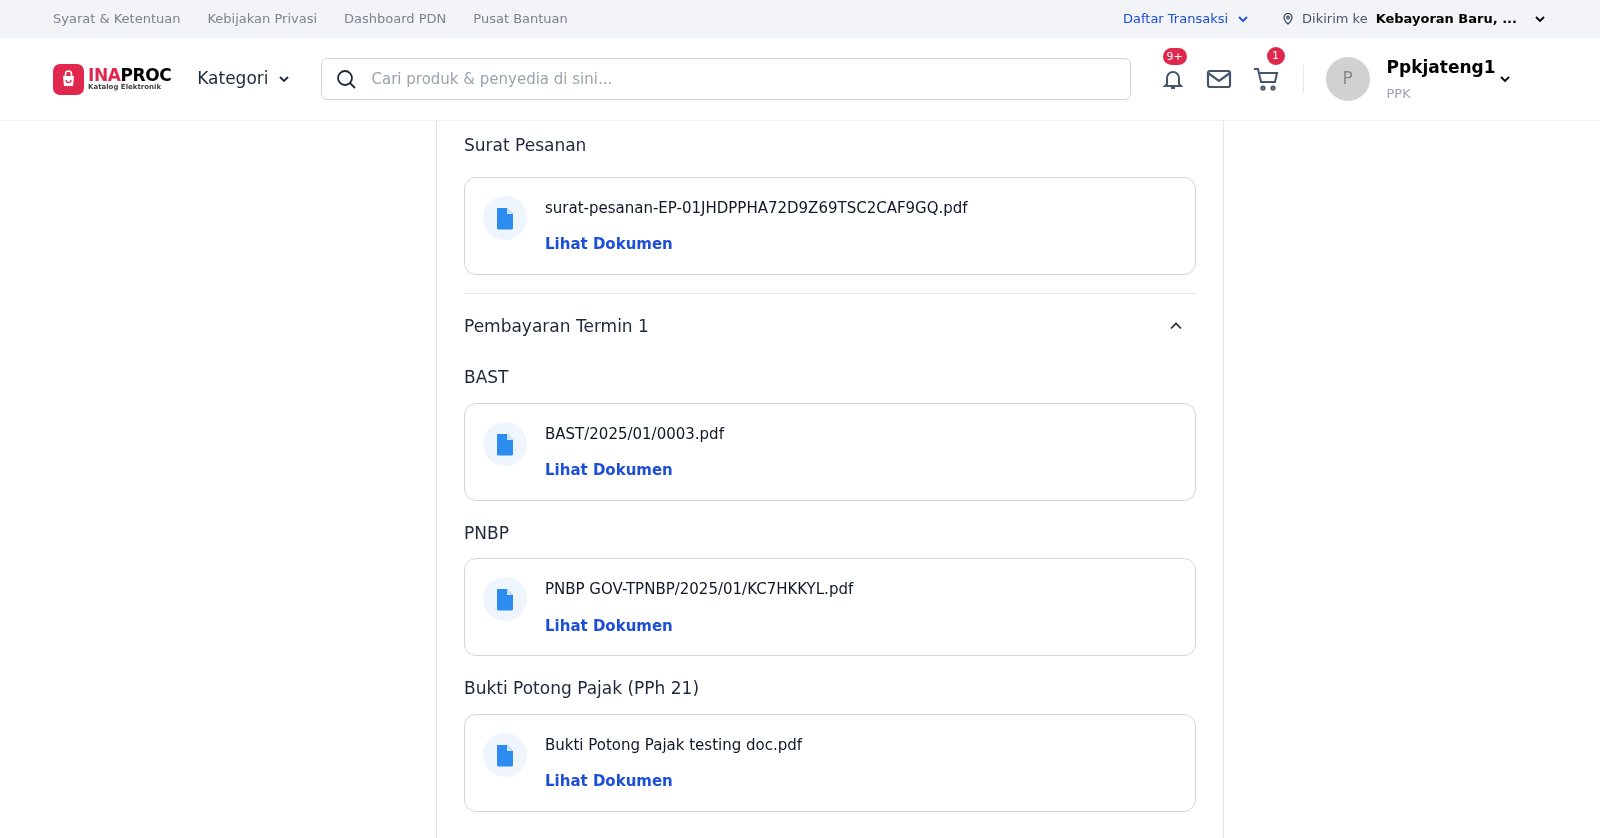 This screenshot has height=838, width=1600. I want to click on user-menu: P Ppkjateng1 PPK, so click(1436, 79).